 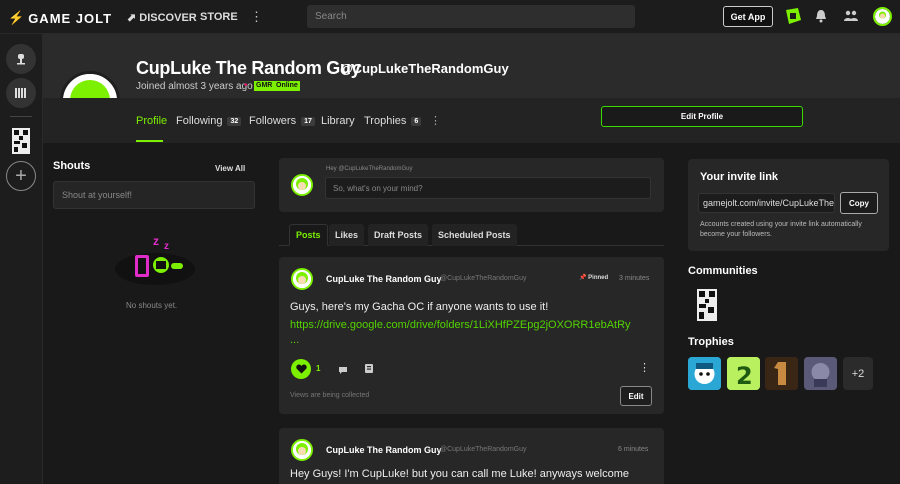 What do you see at coordinates (264, 86) in the screenshot?
I see `gmr-badge: GMR` at bounding box center [264, 86].